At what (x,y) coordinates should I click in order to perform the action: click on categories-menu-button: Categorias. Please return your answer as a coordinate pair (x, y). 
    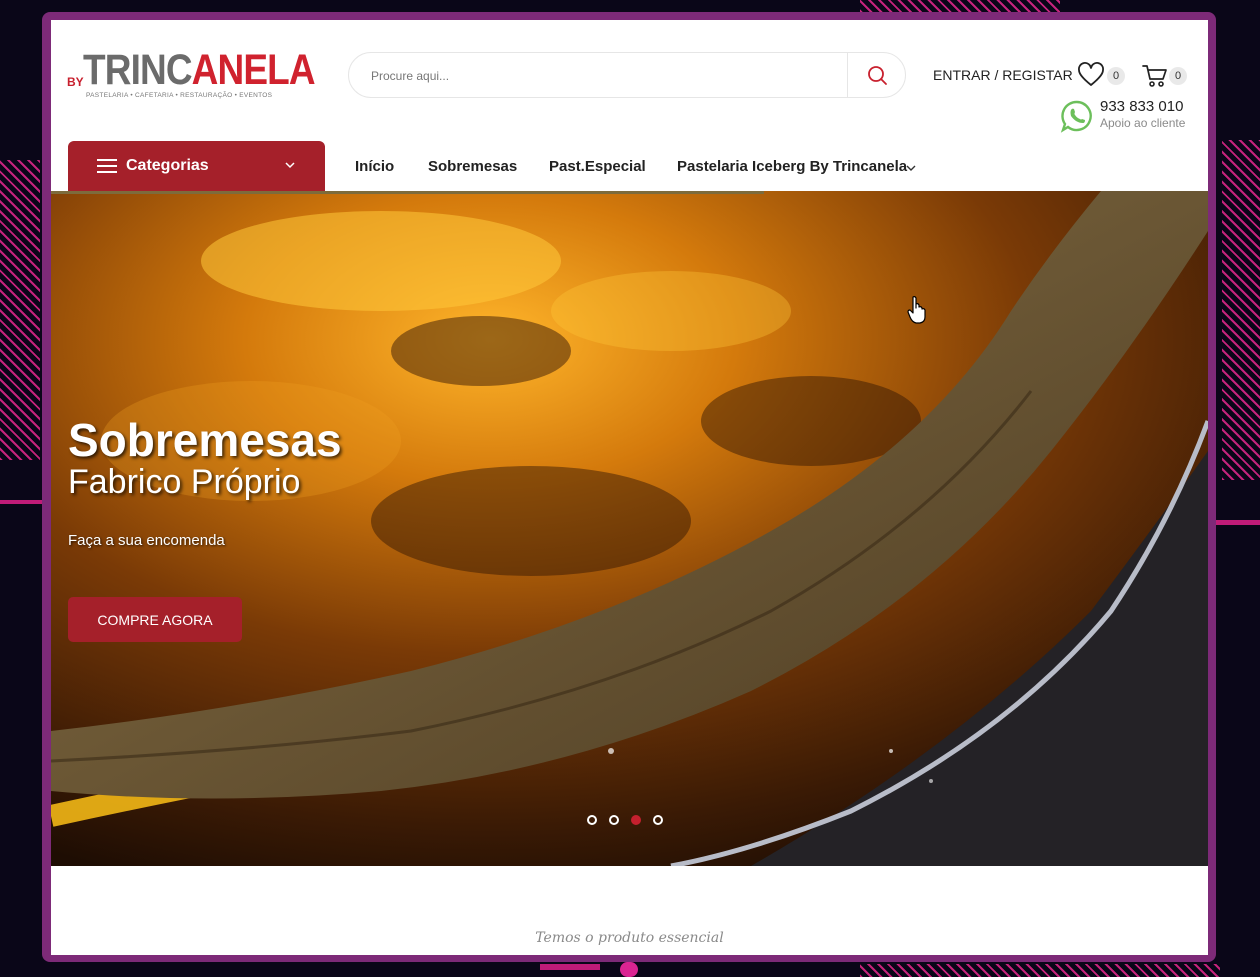
    Looking at the image, I should click on (196, 166).